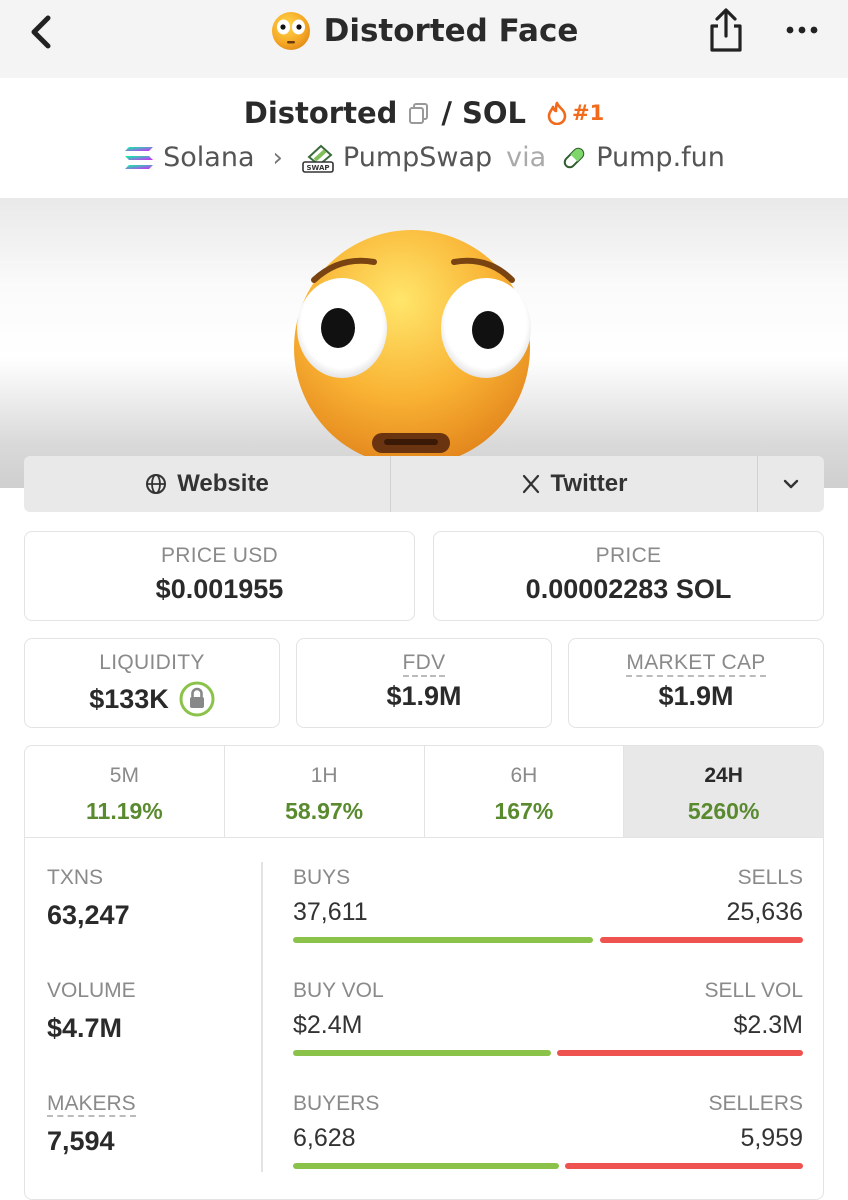  Describe the element at coordinates (526, 157) in the screenshot. I see `via-label: via` at that location.